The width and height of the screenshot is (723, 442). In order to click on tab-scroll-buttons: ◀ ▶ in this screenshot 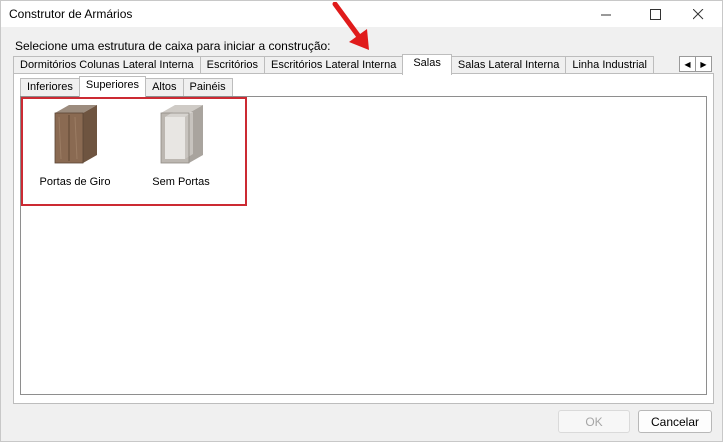, I will do `click(695, 64)`.